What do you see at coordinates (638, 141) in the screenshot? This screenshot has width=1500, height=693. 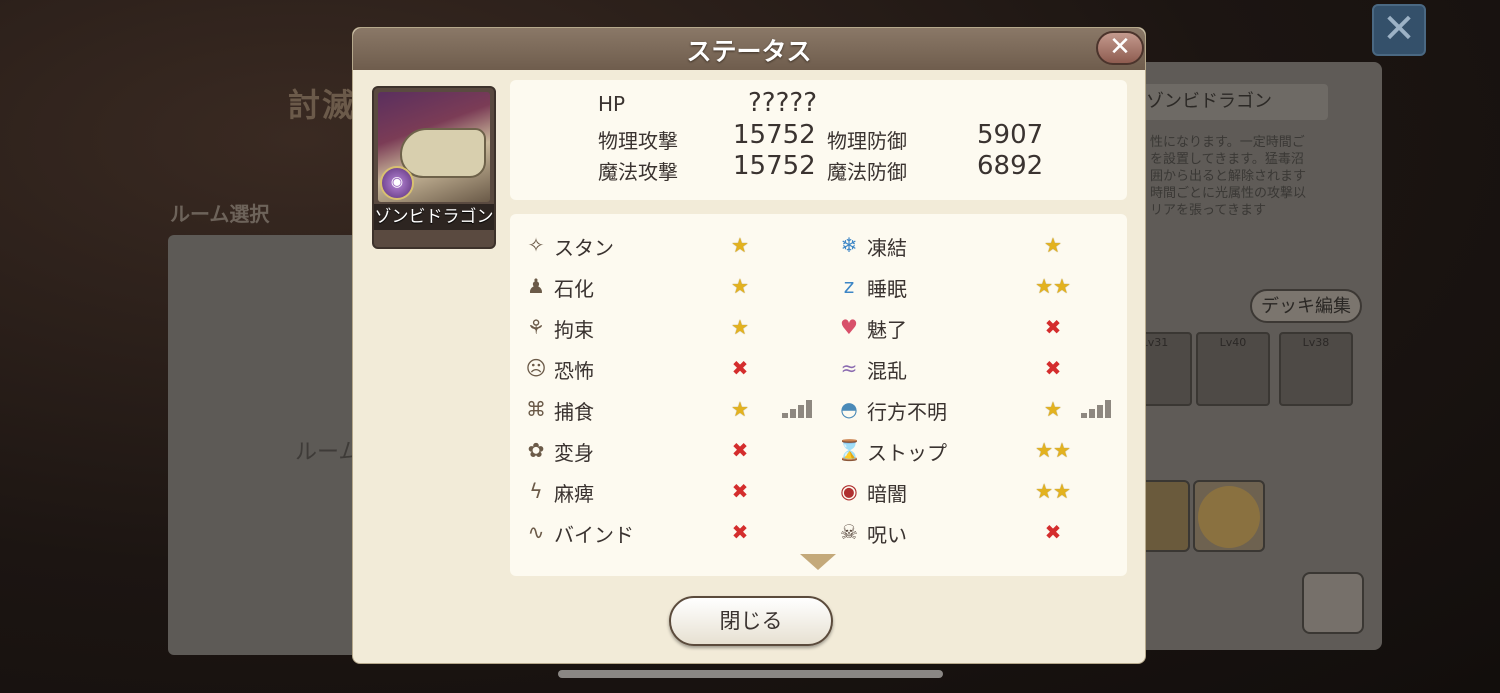 I see `physical-attack-label: 物理攻撃` at bounding box center [638, 141].